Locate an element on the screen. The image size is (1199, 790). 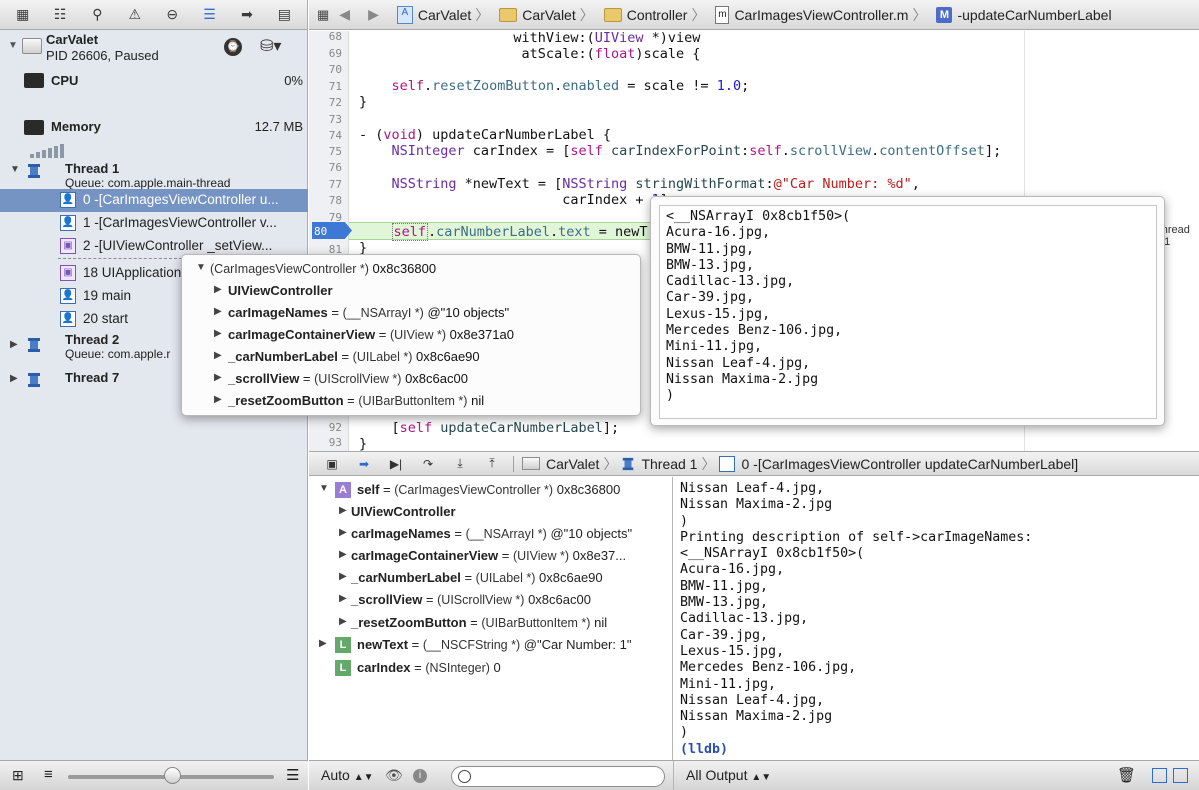
process-row: ▼ CarValet PID 26606, Paused ⌚ ⛁▾ is located at coordinates (153, 49).